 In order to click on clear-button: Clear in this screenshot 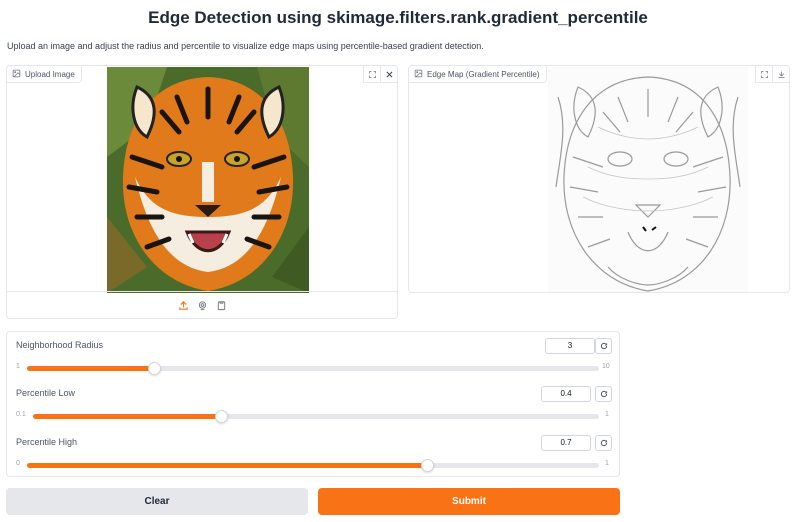, I will do `click(157, 501)`.